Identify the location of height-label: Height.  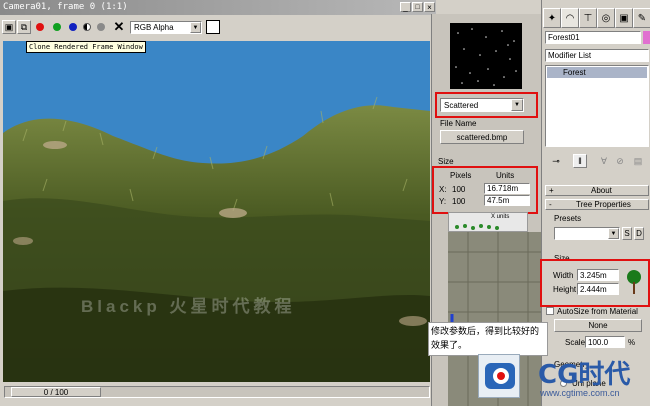
(565, 289).